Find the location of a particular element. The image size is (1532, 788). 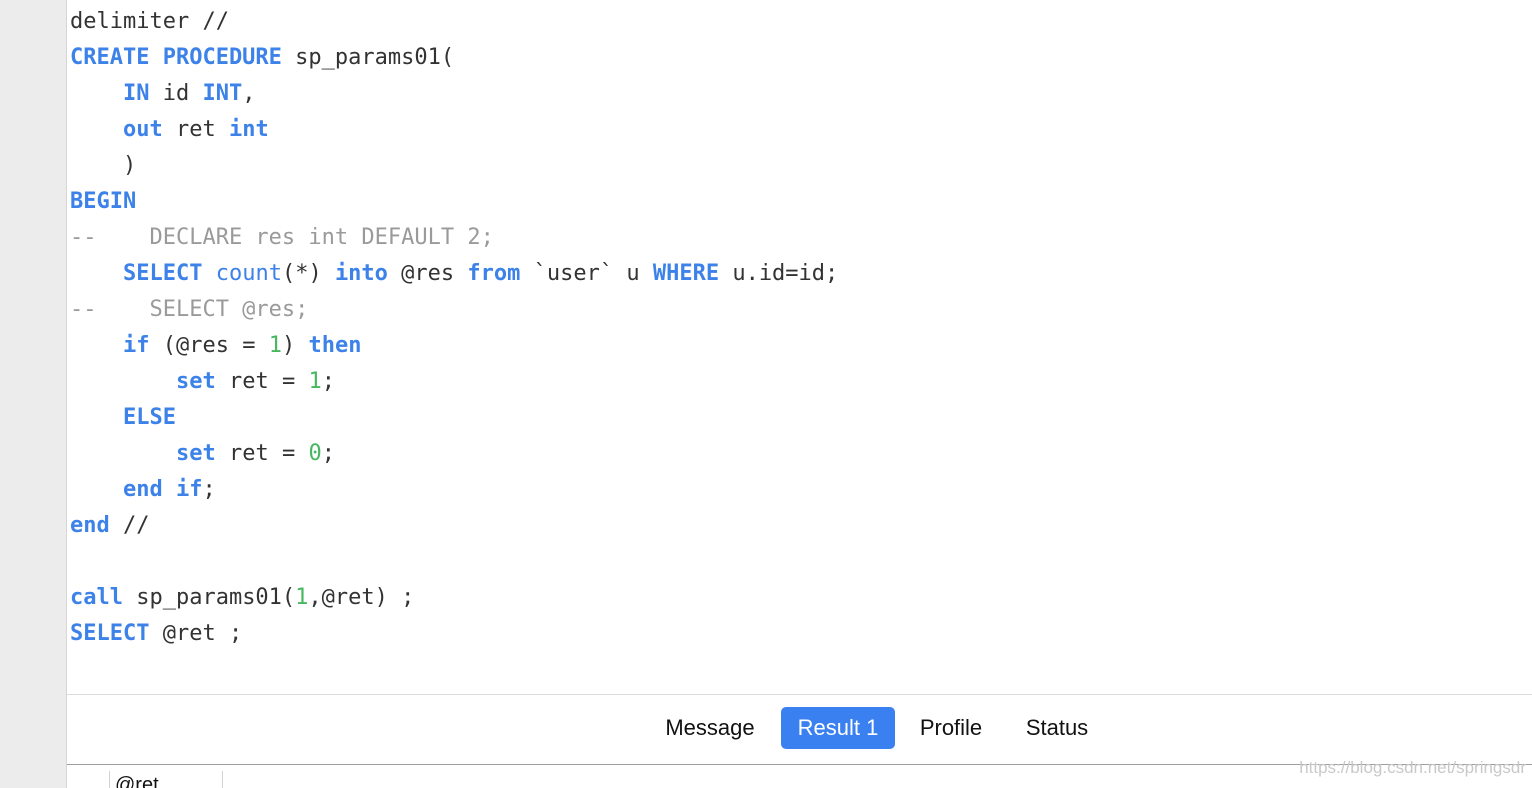

code-line: -- DECLARE res int DEFAULT 2; is located at coordinates (282, 238).